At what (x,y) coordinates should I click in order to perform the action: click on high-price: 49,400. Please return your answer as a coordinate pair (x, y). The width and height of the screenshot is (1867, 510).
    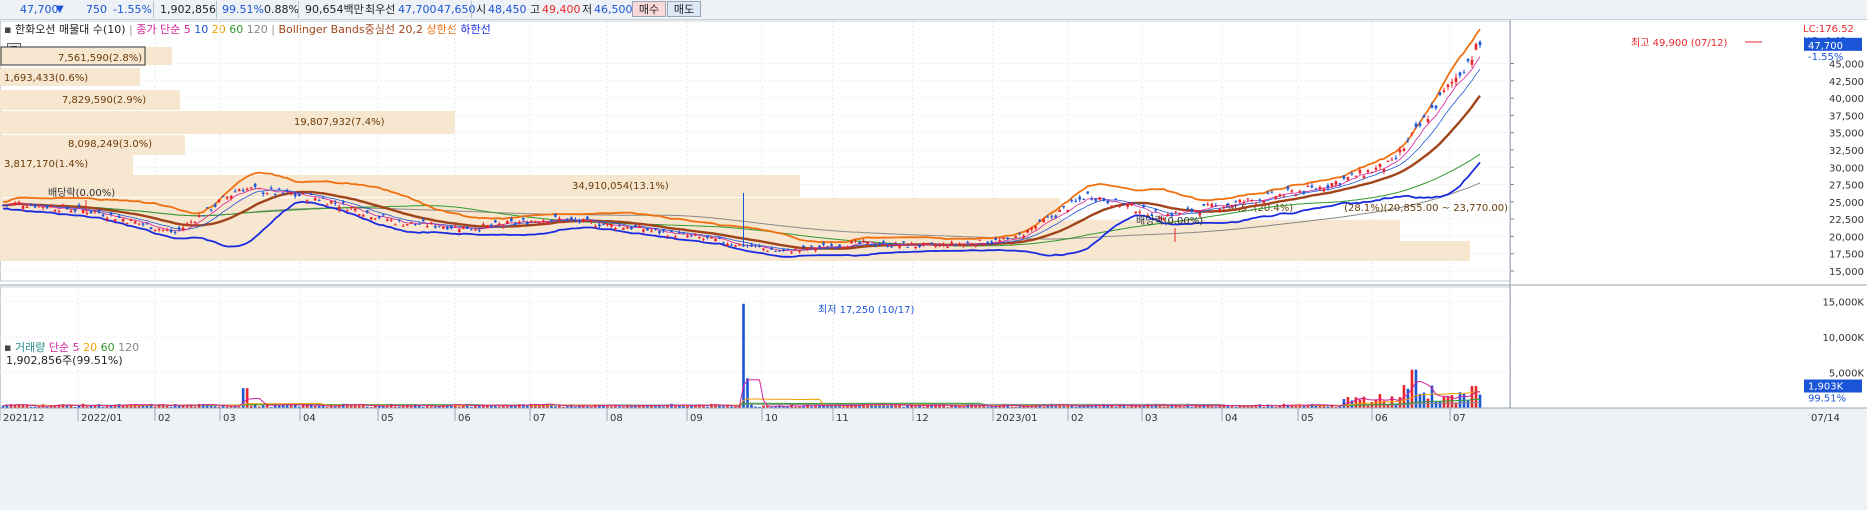
    Looking at the image, I should click on (561, 9).